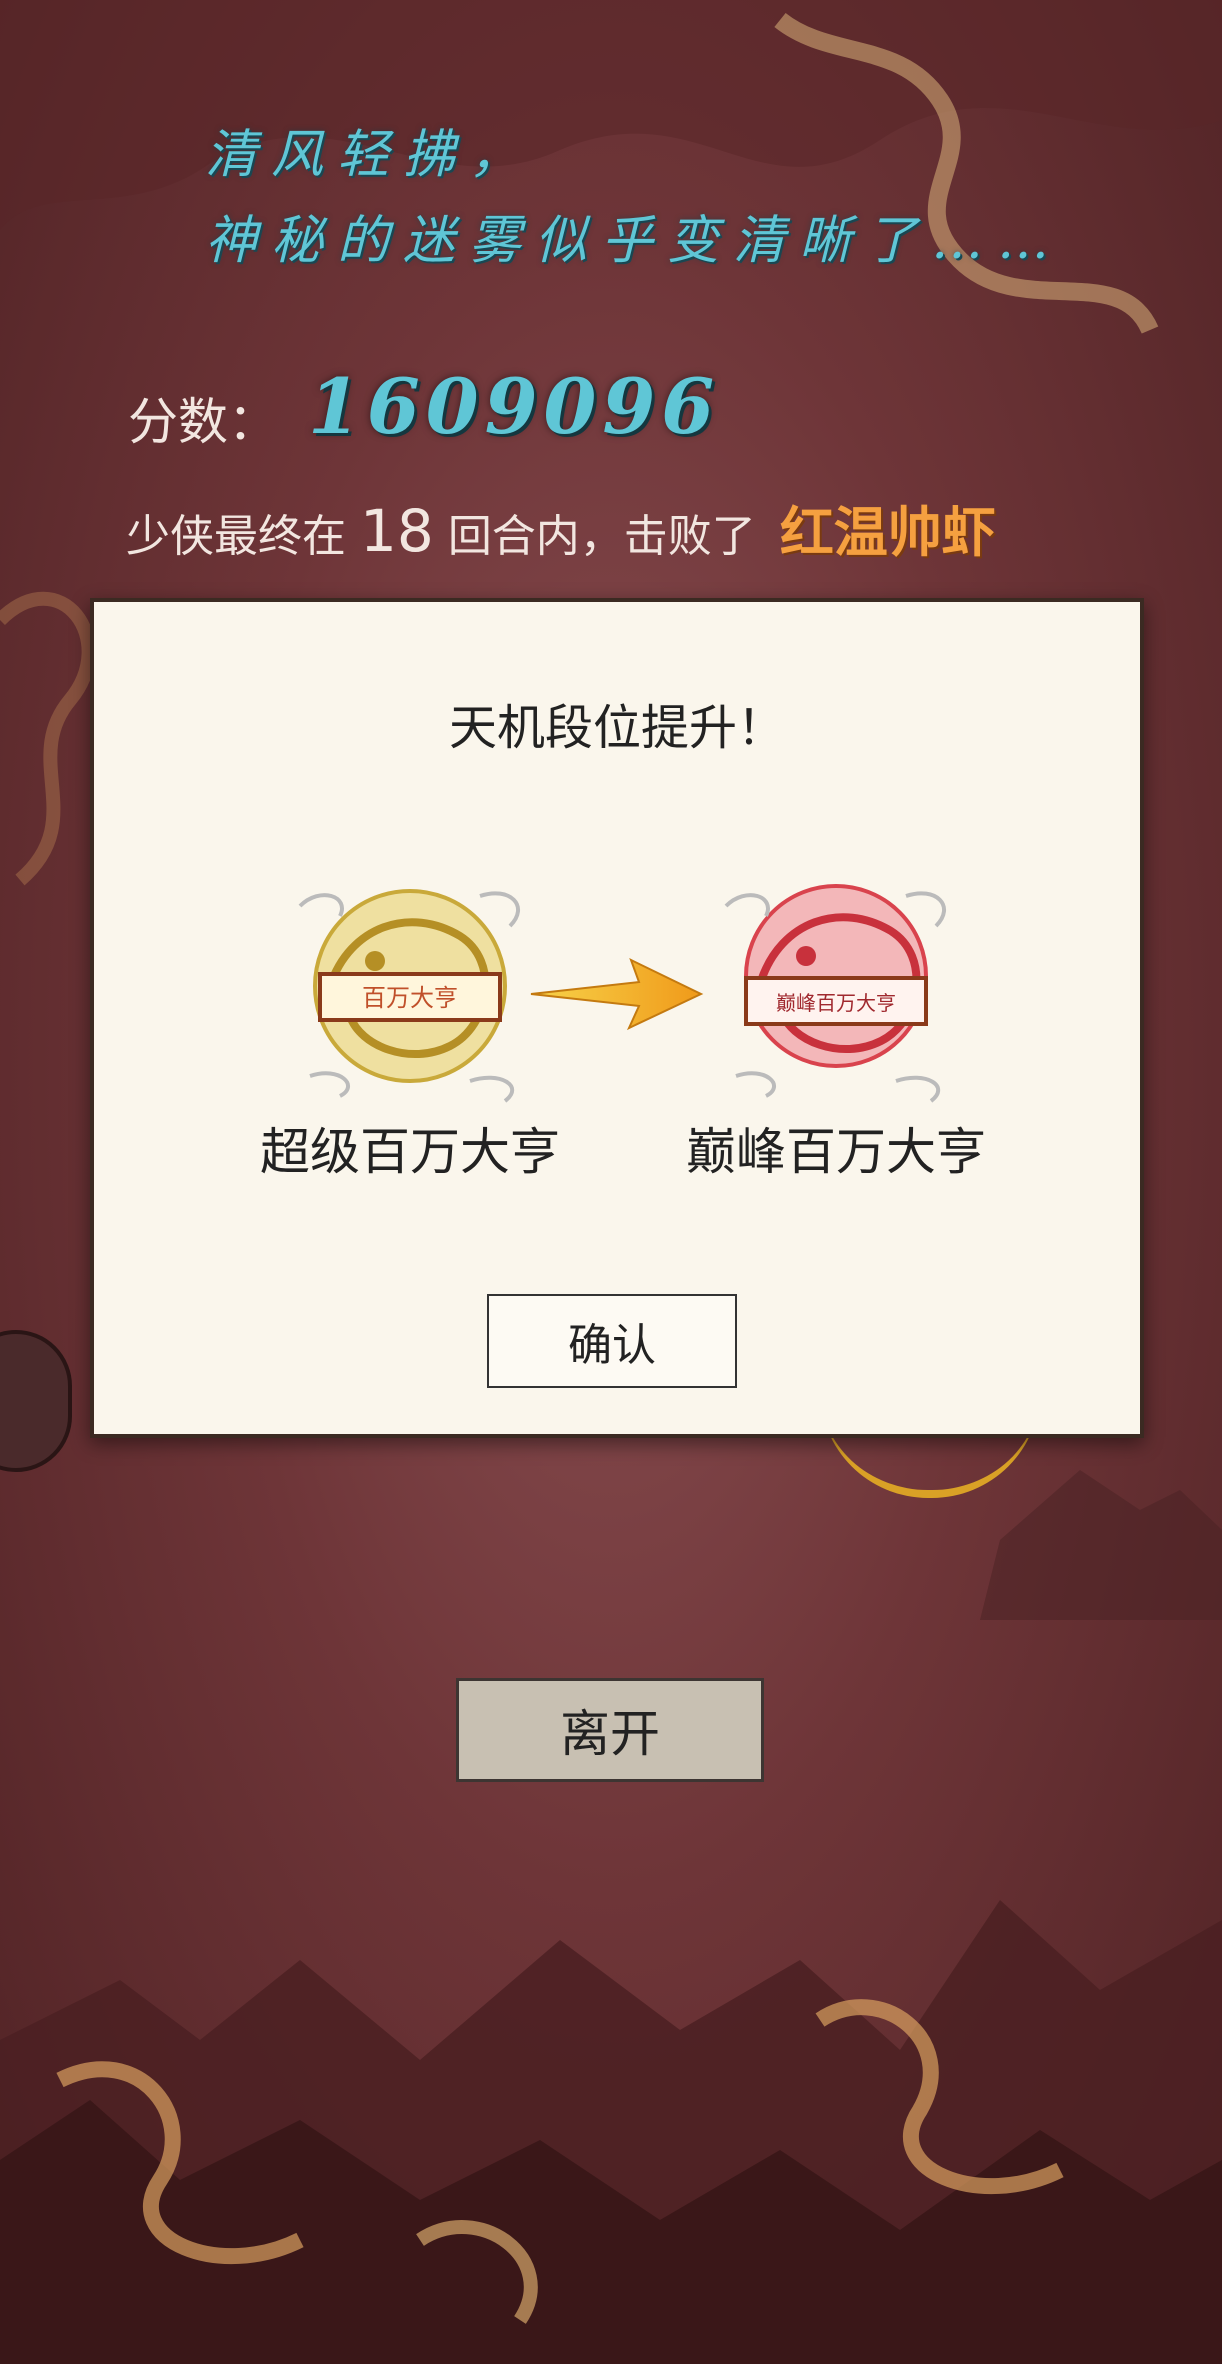 This screenshot has height=2364, width=1222. Describe the element at coordinates (612, 1341) in the screenshot. I see `confirm-button: 确认` at that location.